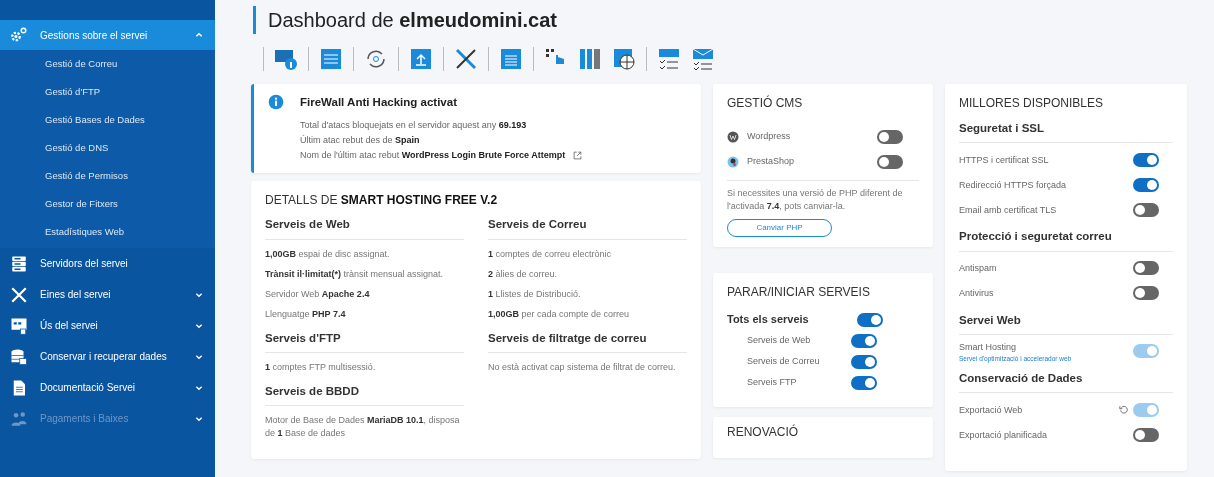 Image resolution: width=1214 pixels, height=477 pixels. What do you see at coordinates (719, 20) in the screenshot?
I see `page-title: Dashboard de elmeudomini.cat` at bounding box center [719, 20].